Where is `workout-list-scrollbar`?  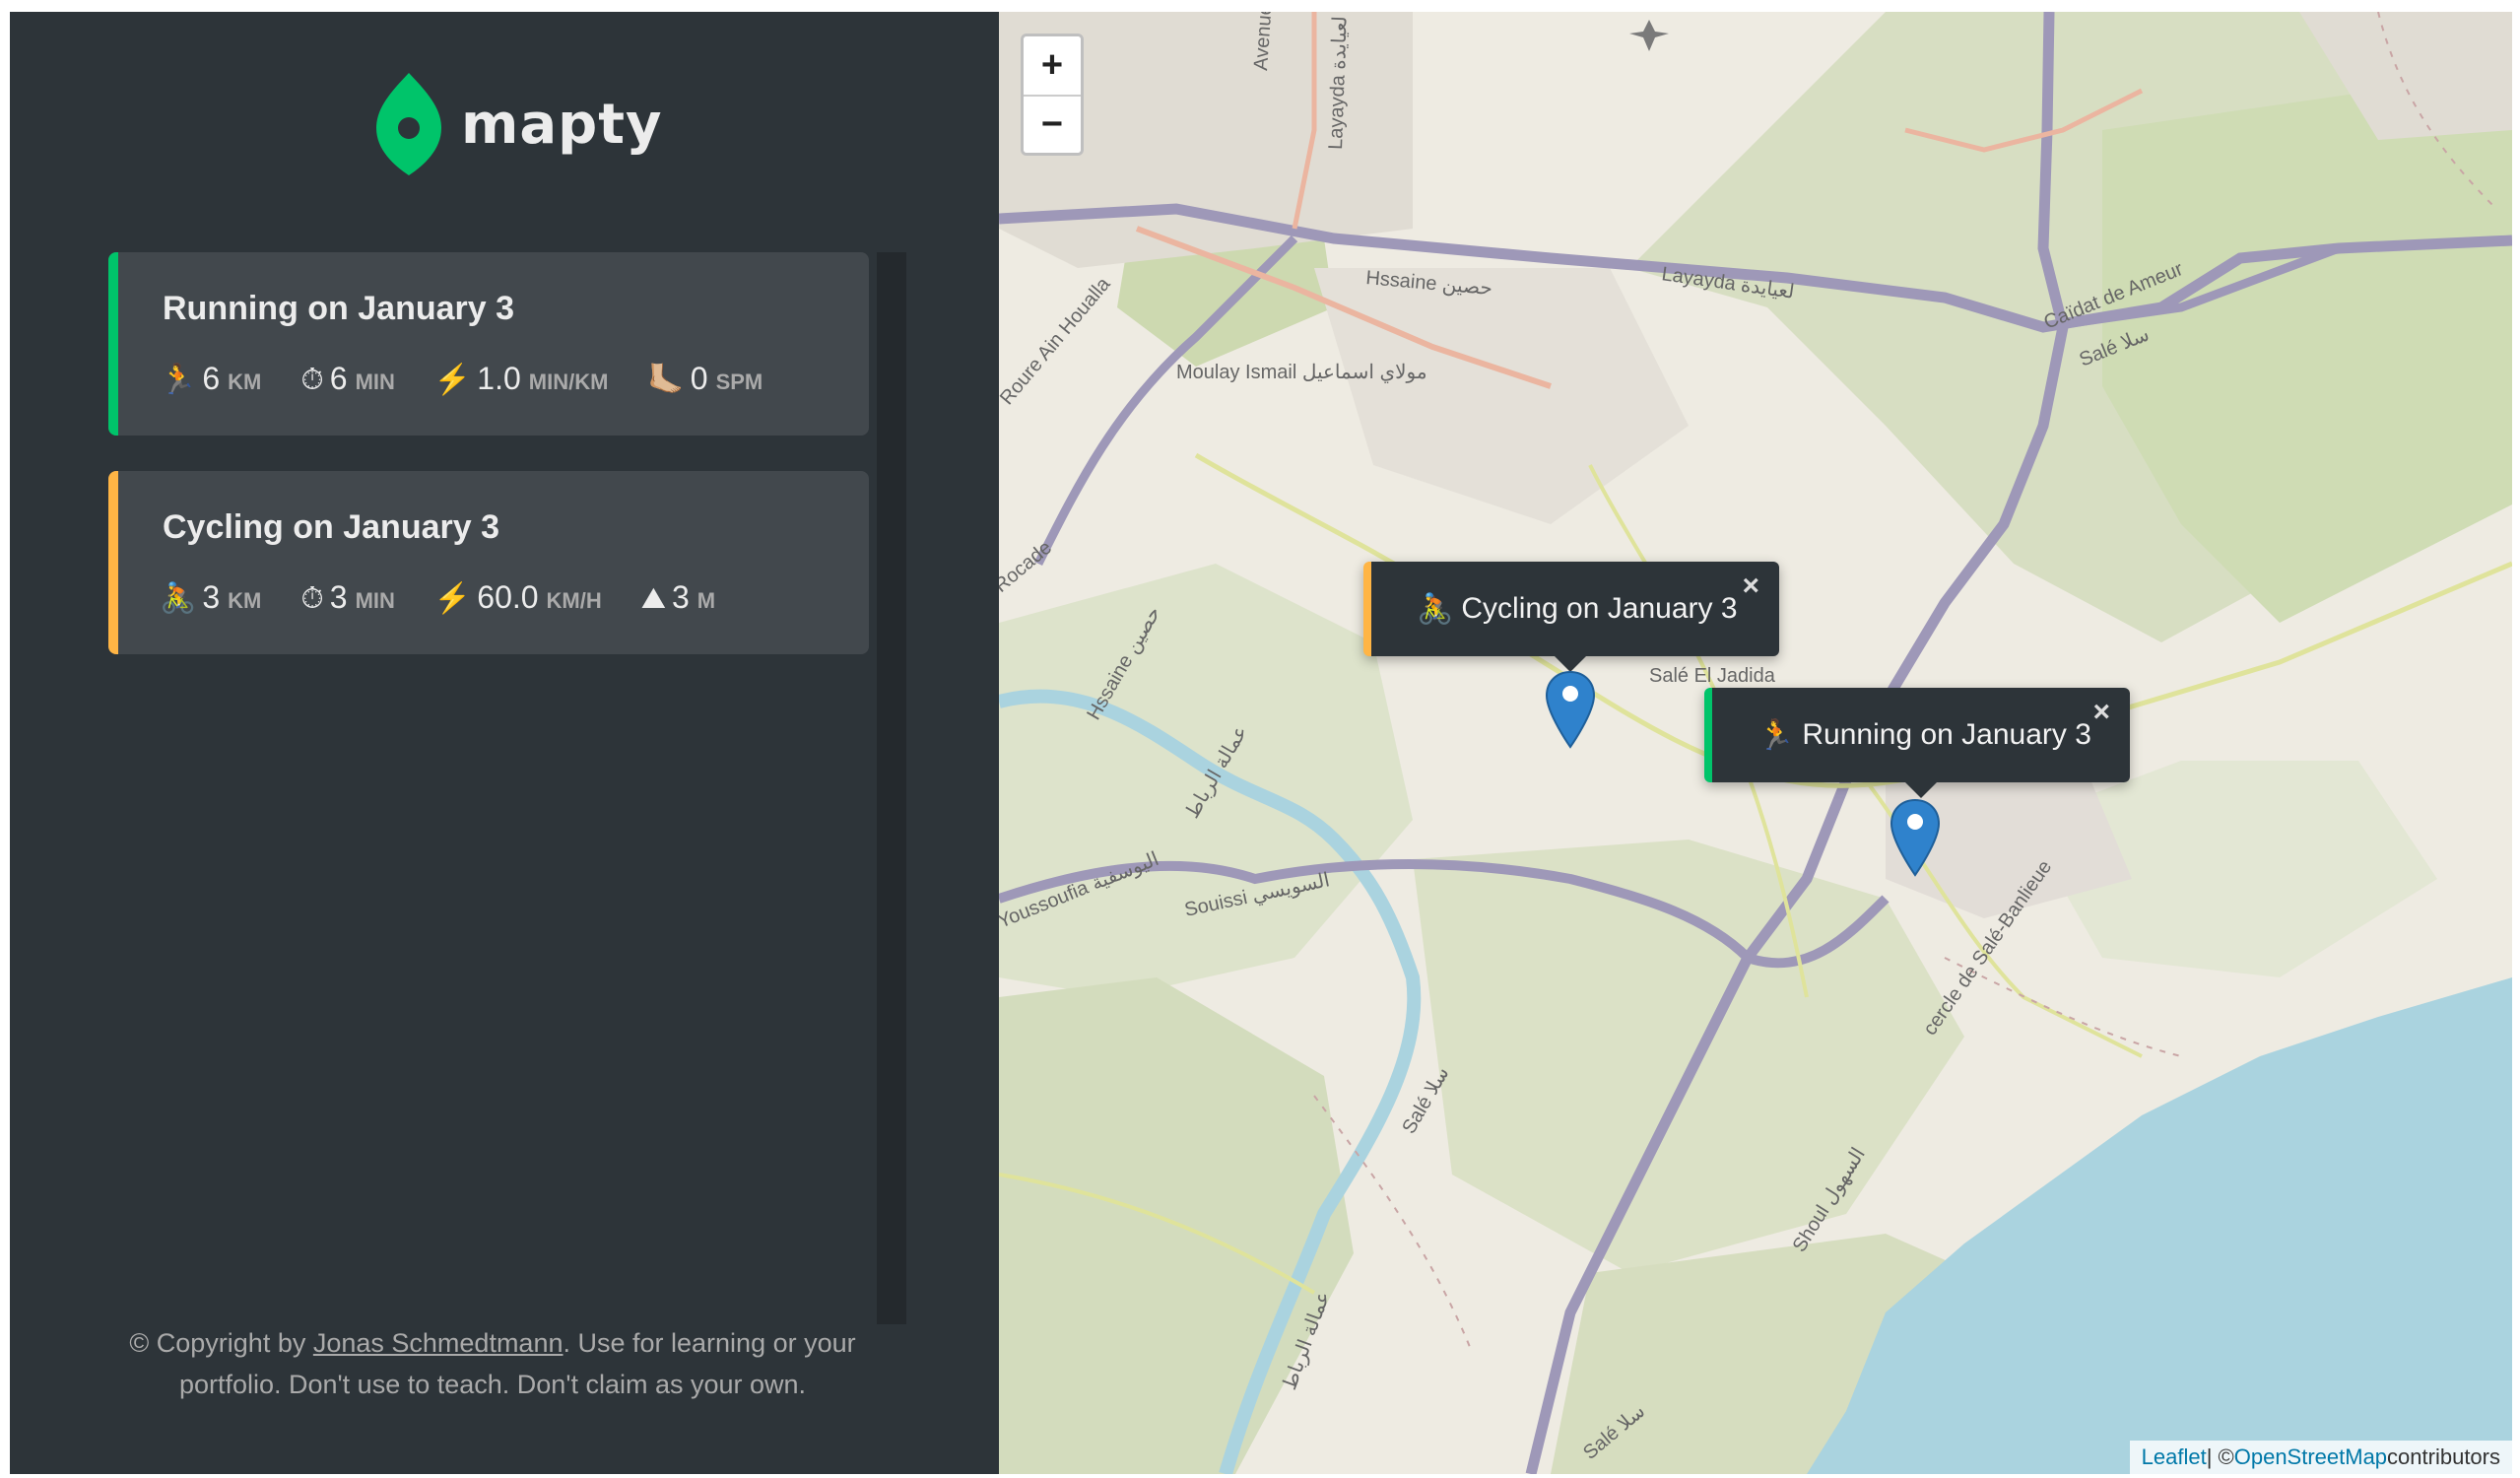 workout-list-scrollbar is located at coordinates (891, 788).